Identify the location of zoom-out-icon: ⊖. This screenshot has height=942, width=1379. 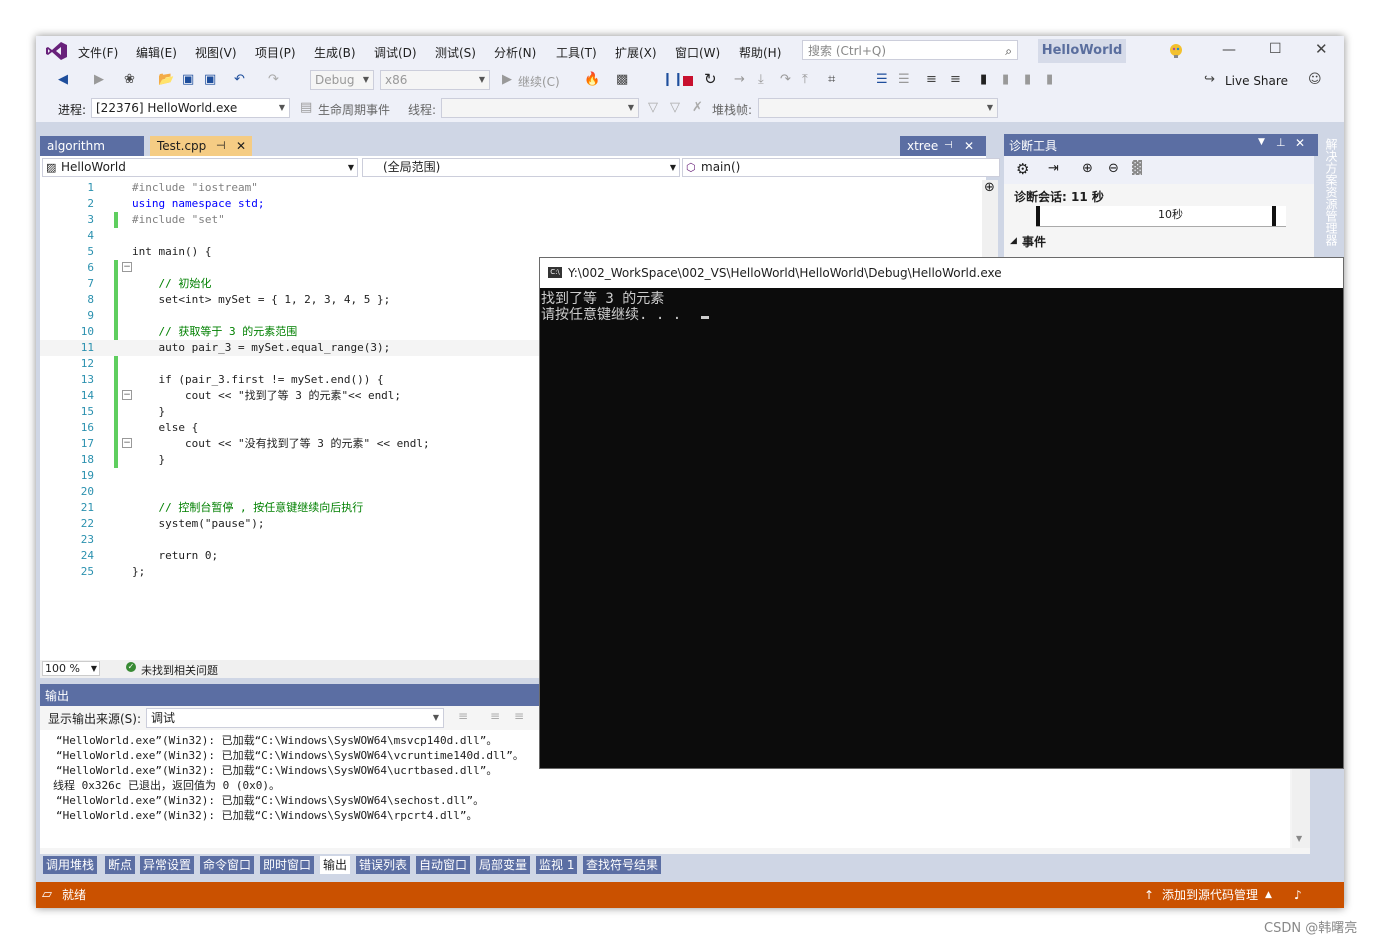
(1113, 168).